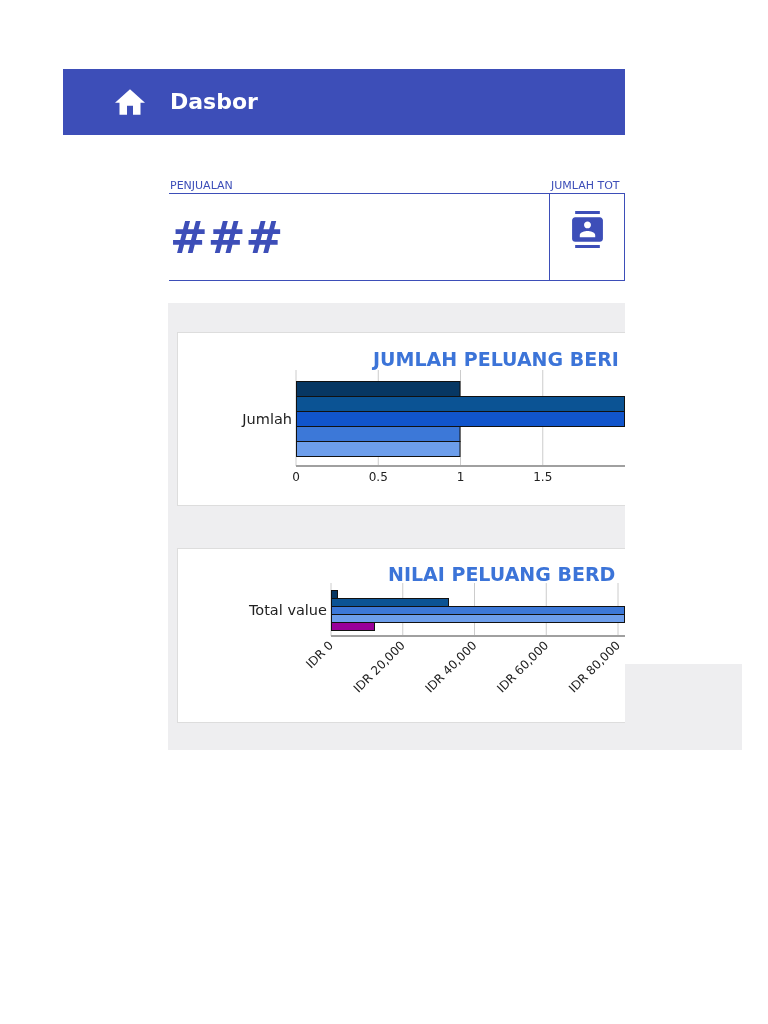 This screenshot has height=1024, width=768. Describe the element at coordinates (287, 610) in the screenshot. I see `category-label: Total value` at that location.